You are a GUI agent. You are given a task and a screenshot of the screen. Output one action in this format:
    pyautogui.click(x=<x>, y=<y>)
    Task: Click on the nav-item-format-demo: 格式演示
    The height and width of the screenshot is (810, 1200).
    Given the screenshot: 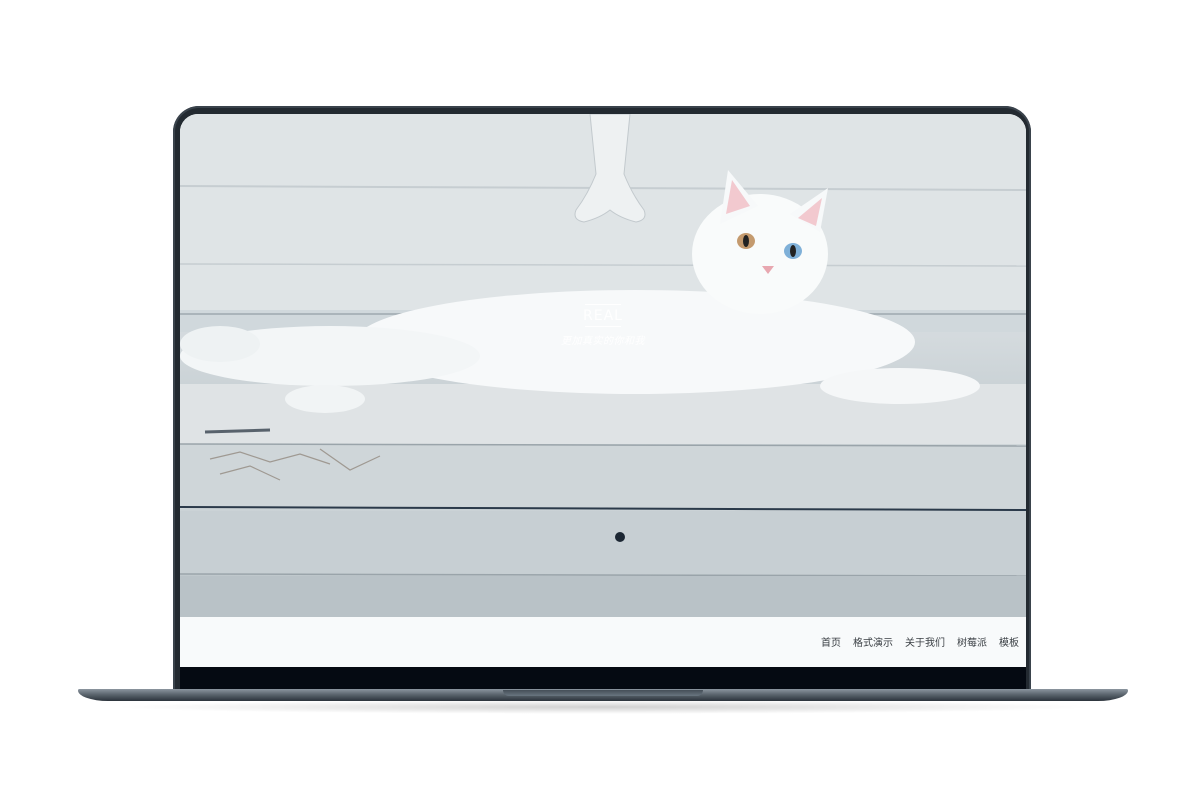 What is the action you would take?
    pyautogui.click(x=873, y=641)
    